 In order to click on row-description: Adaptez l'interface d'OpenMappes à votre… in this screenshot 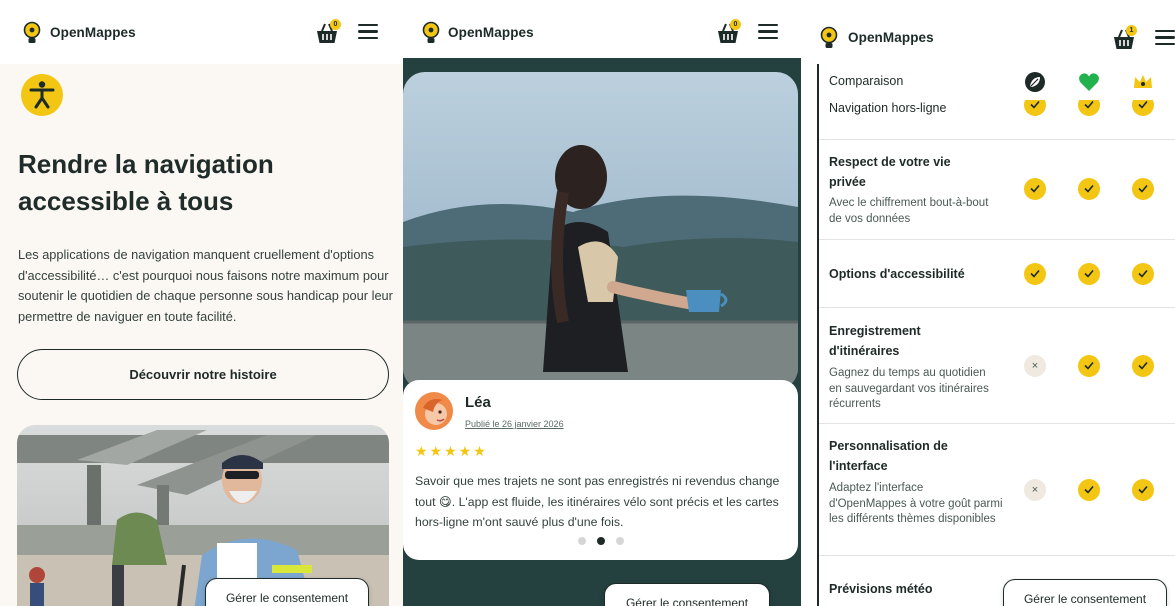, I will do `click(916, 503)`.